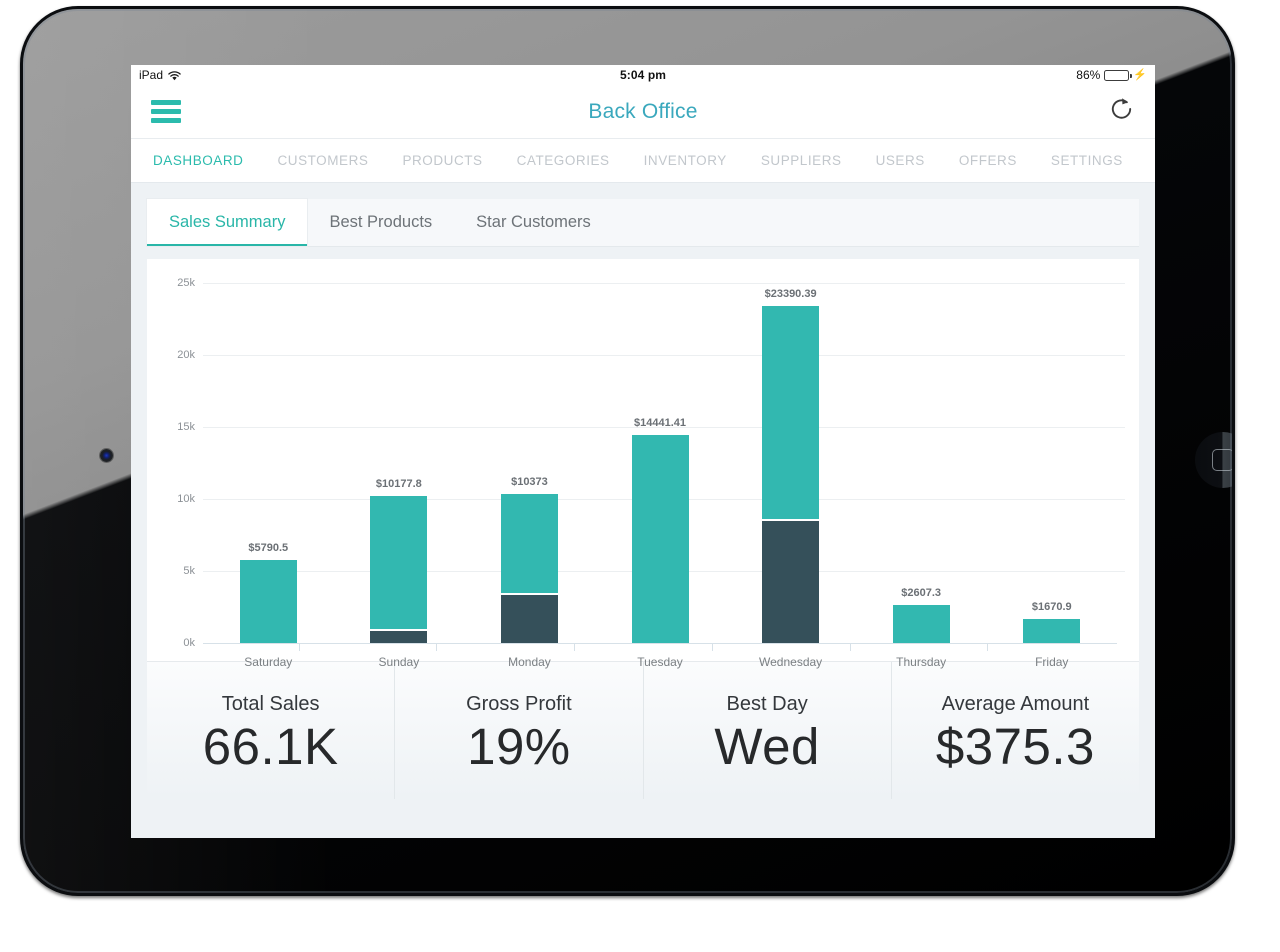 The image size is (1280, 952). What do you see at coordinates (106, 455) in the screenshot?
I see `front-camera-icon` at bounding box center [106, 455].